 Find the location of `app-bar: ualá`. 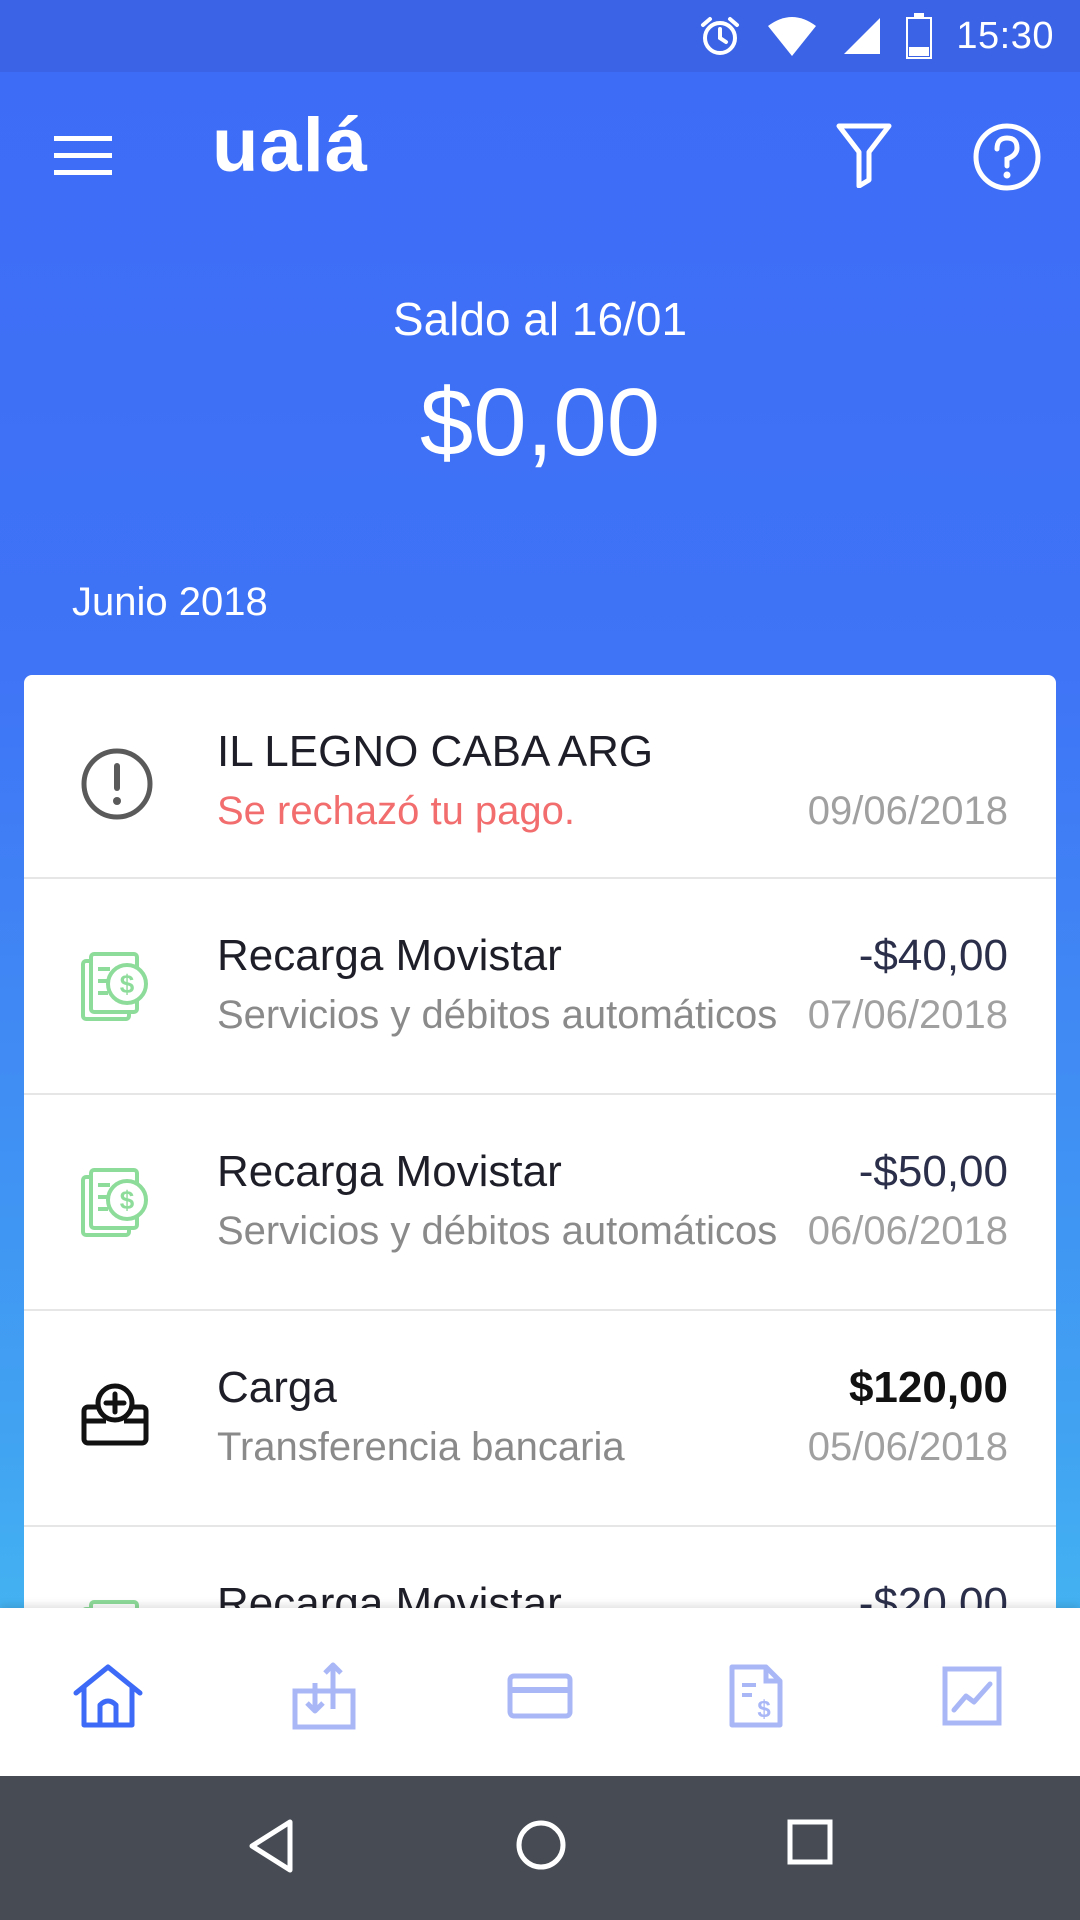

app-bar: ualá is located at coordinates (540, 156).